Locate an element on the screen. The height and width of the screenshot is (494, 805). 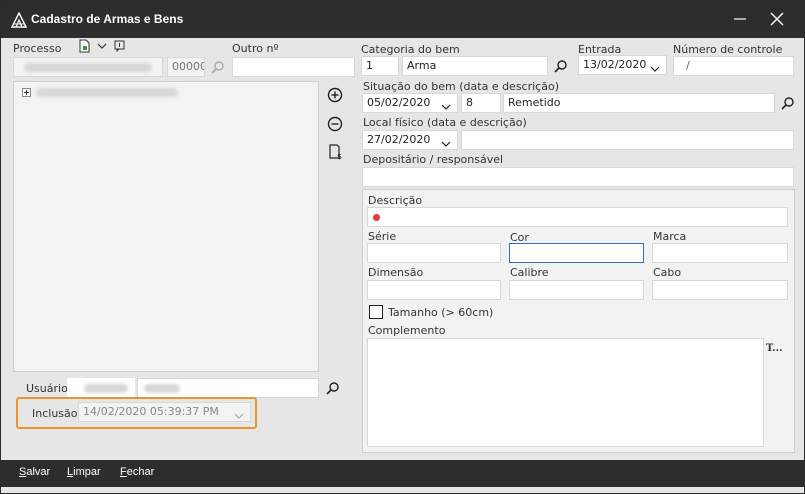
depositario-label: Depositário / responsável is located at coordinates (433, 159).